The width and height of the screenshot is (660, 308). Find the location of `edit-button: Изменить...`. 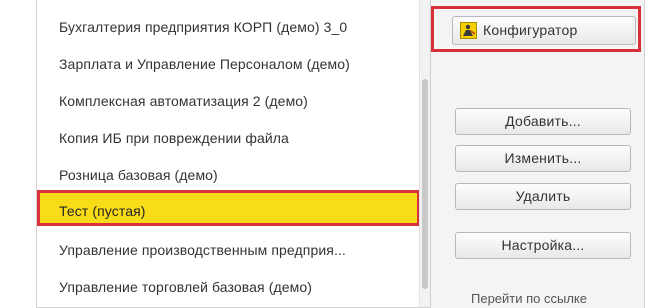

edit-button: Изменить... is located at coordinates (543, 158).